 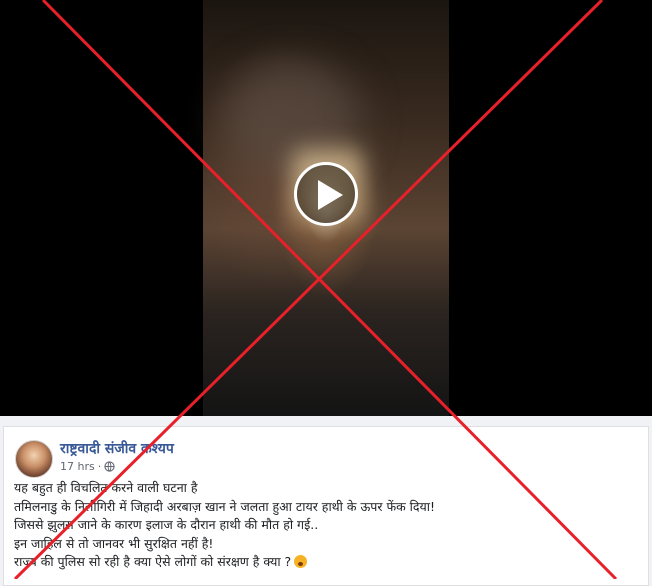 What do you see at coordinates (330, 195) in the screenshot?
I see `play-icon` at bounding box center [330, 195].